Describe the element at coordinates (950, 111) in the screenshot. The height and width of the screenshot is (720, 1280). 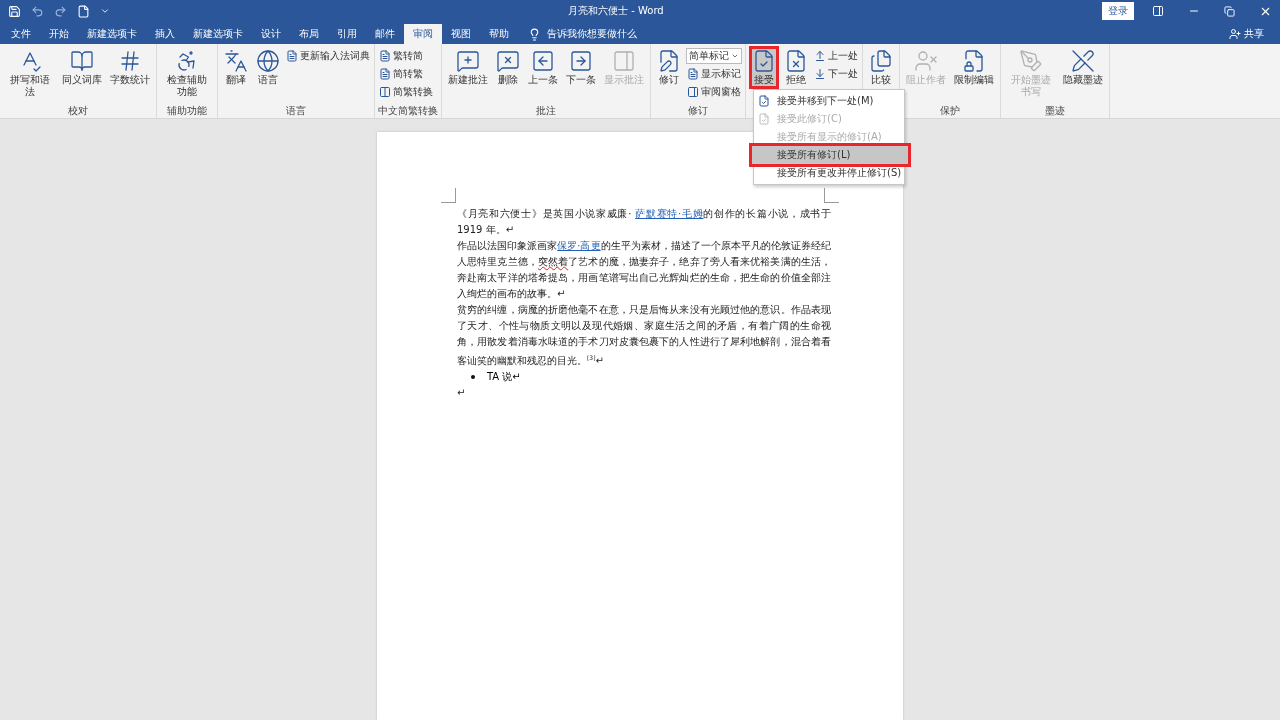
I see `group-label: 保护` at that location.